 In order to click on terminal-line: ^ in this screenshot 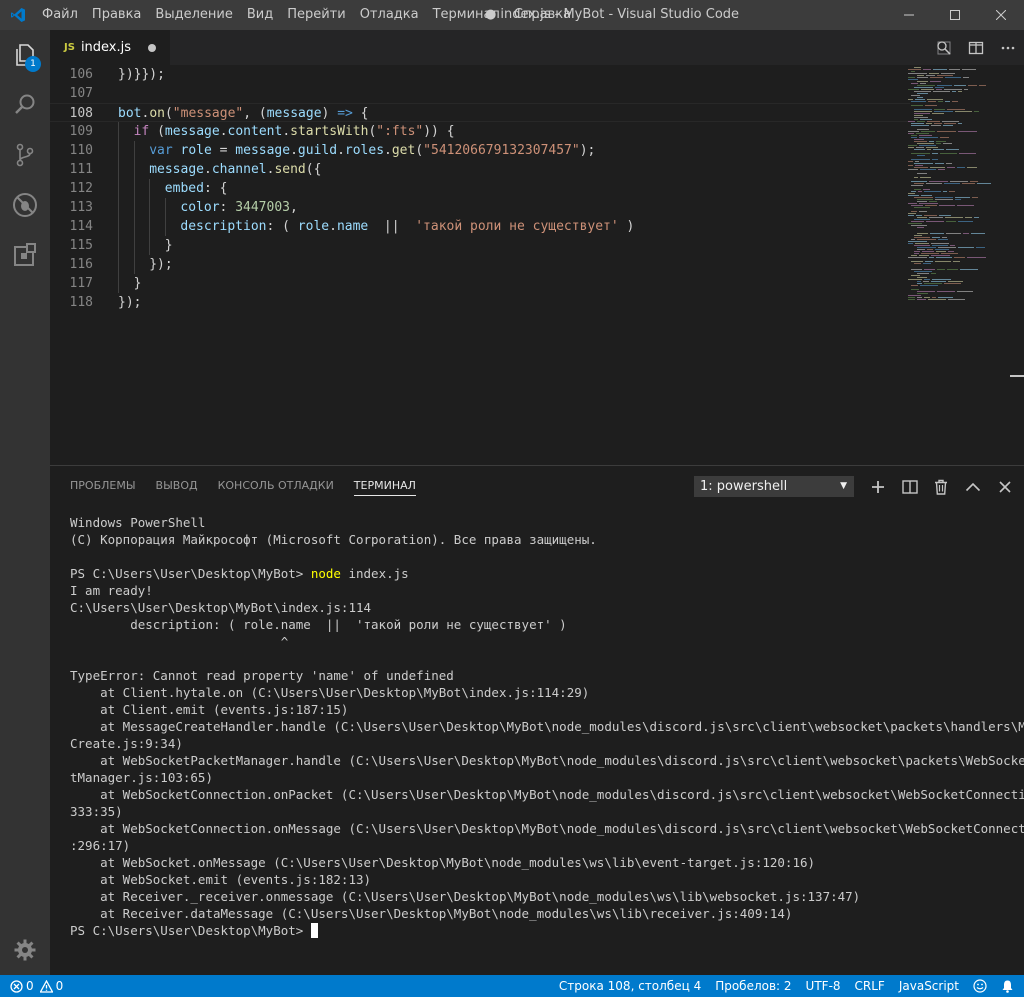, I will do `click(179, 641)`.